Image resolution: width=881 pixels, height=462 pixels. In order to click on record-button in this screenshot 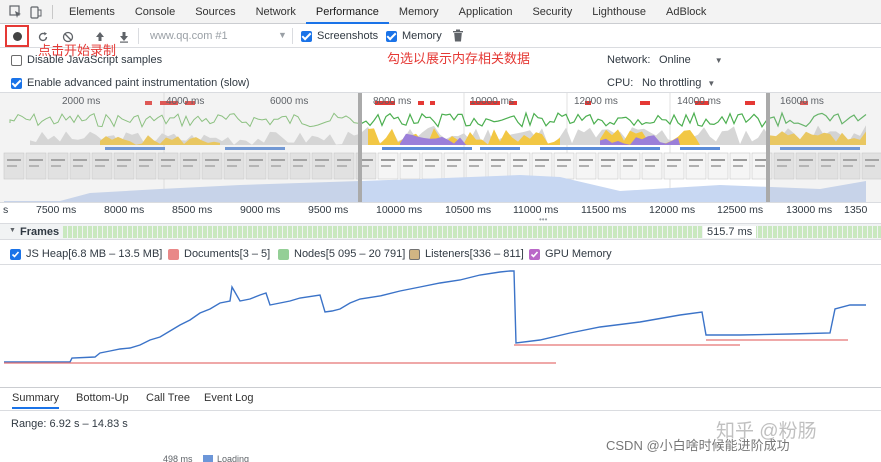, I will do `click(17, 36)`.